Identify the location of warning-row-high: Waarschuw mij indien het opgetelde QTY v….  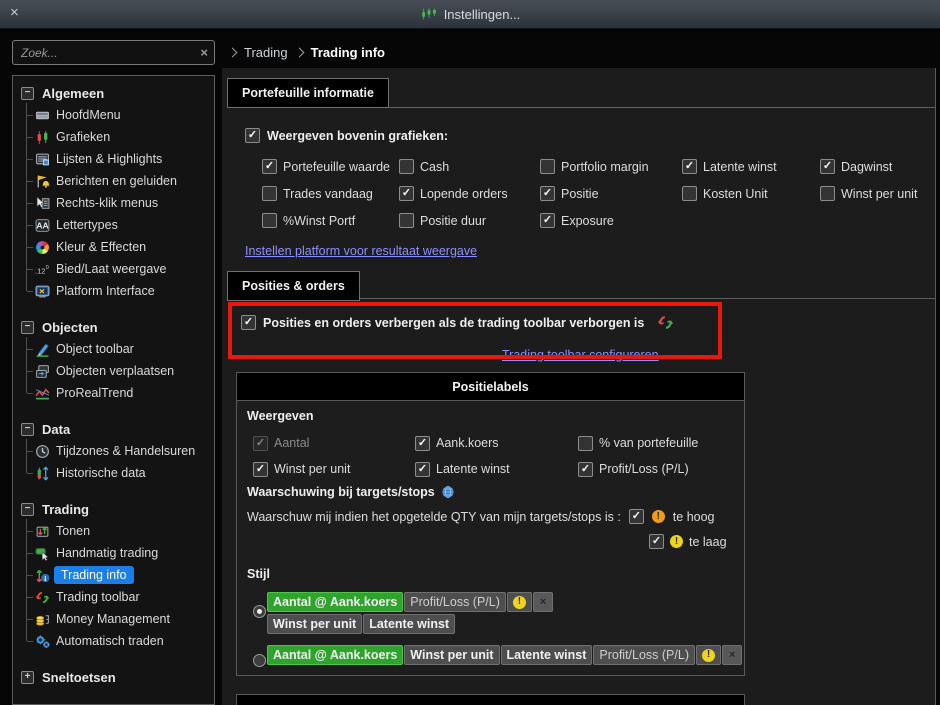
(481, 516).